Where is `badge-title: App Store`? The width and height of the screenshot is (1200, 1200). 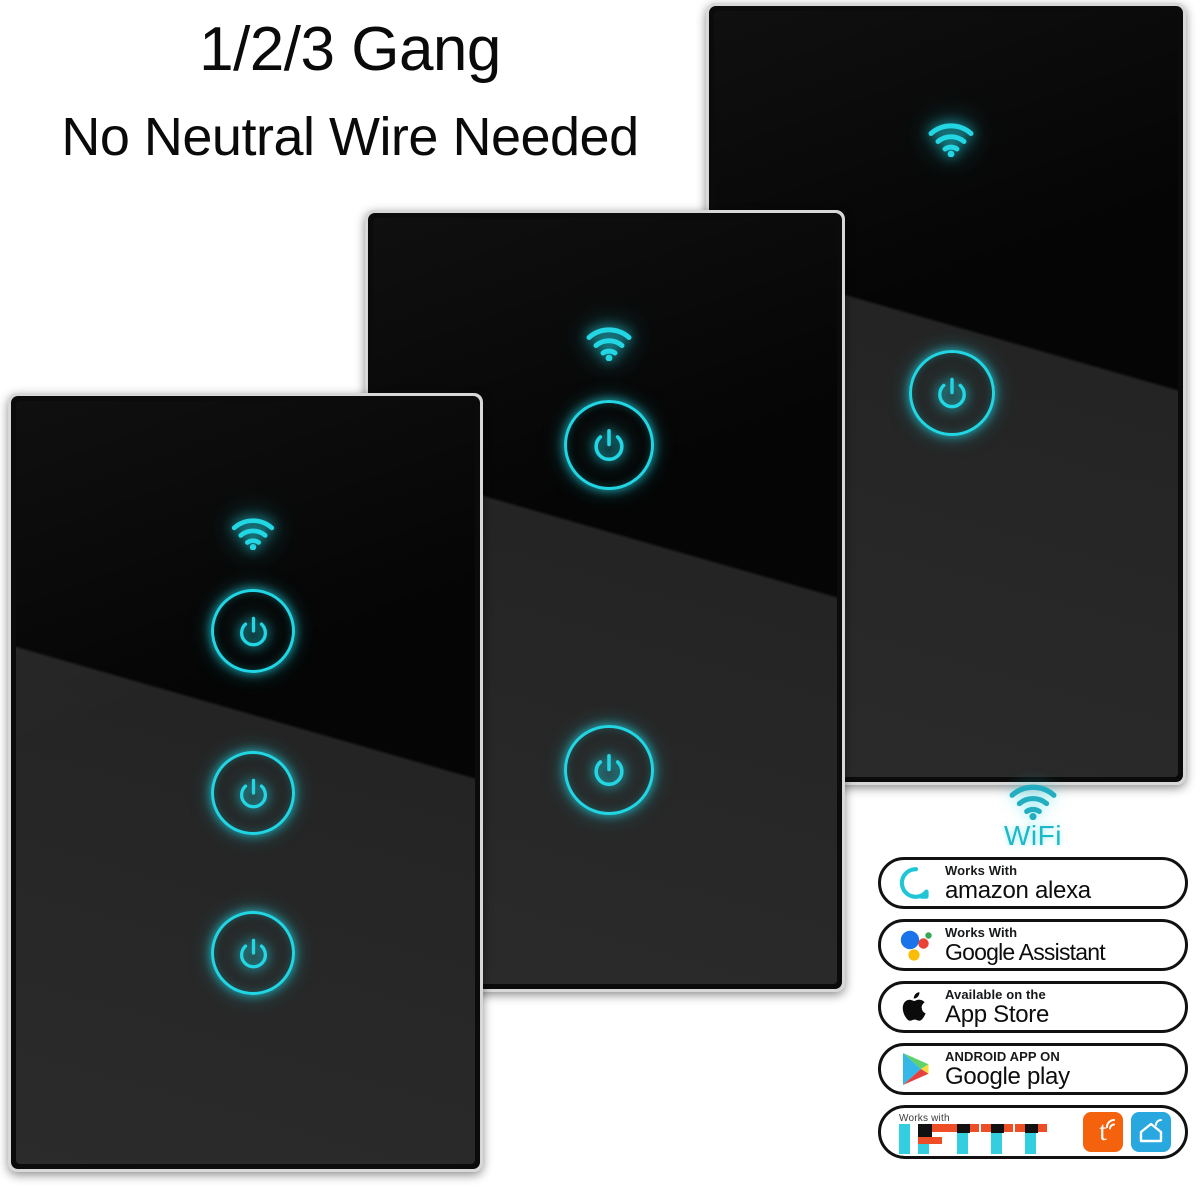 badge-title: App Store is located at coordinates (997, 1014).